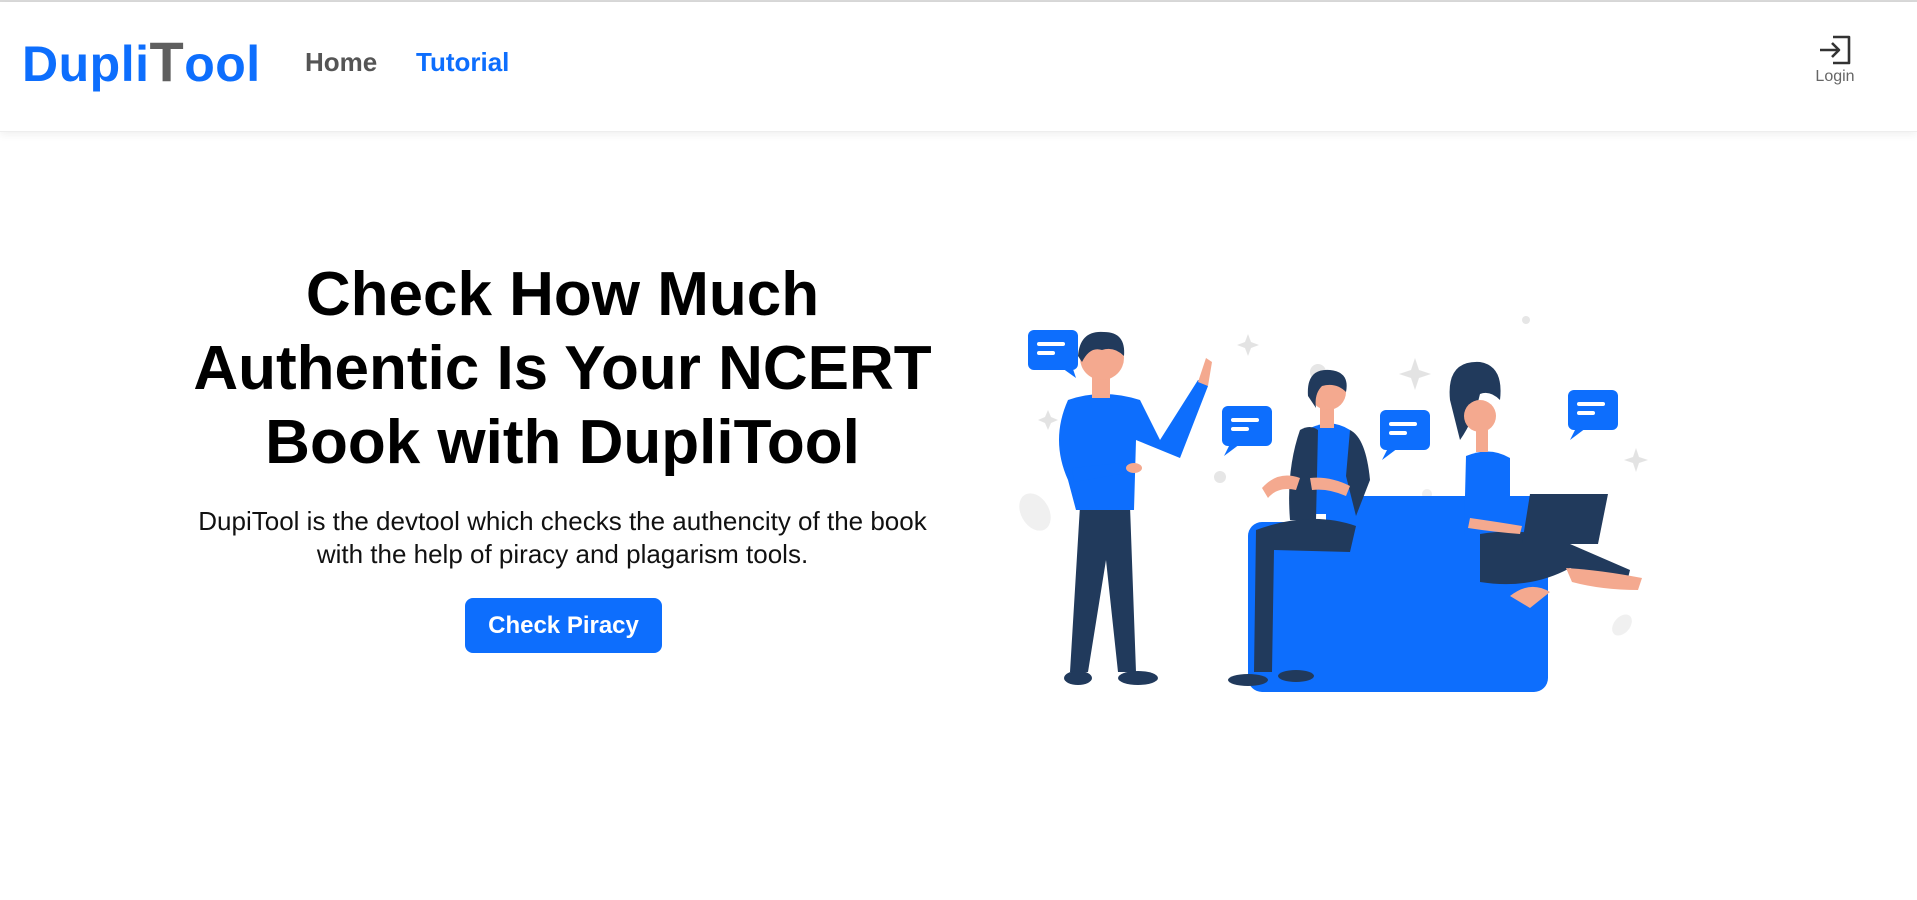 The image size is (1917, 900). Describe the element at coordinates (563, 625) in the screenshot. I see `check-piracy-button: Check Piracy` at that location.